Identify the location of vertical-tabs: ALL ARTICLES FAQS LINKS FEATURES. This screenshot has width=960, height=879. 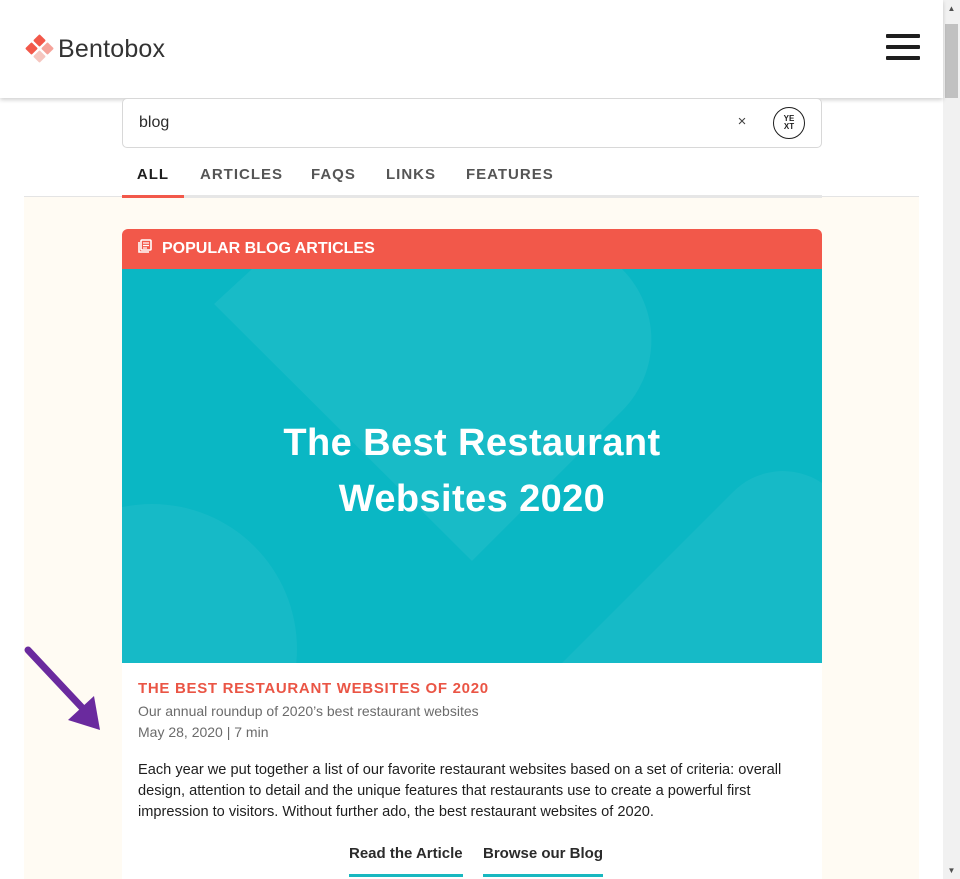
(472, 179).